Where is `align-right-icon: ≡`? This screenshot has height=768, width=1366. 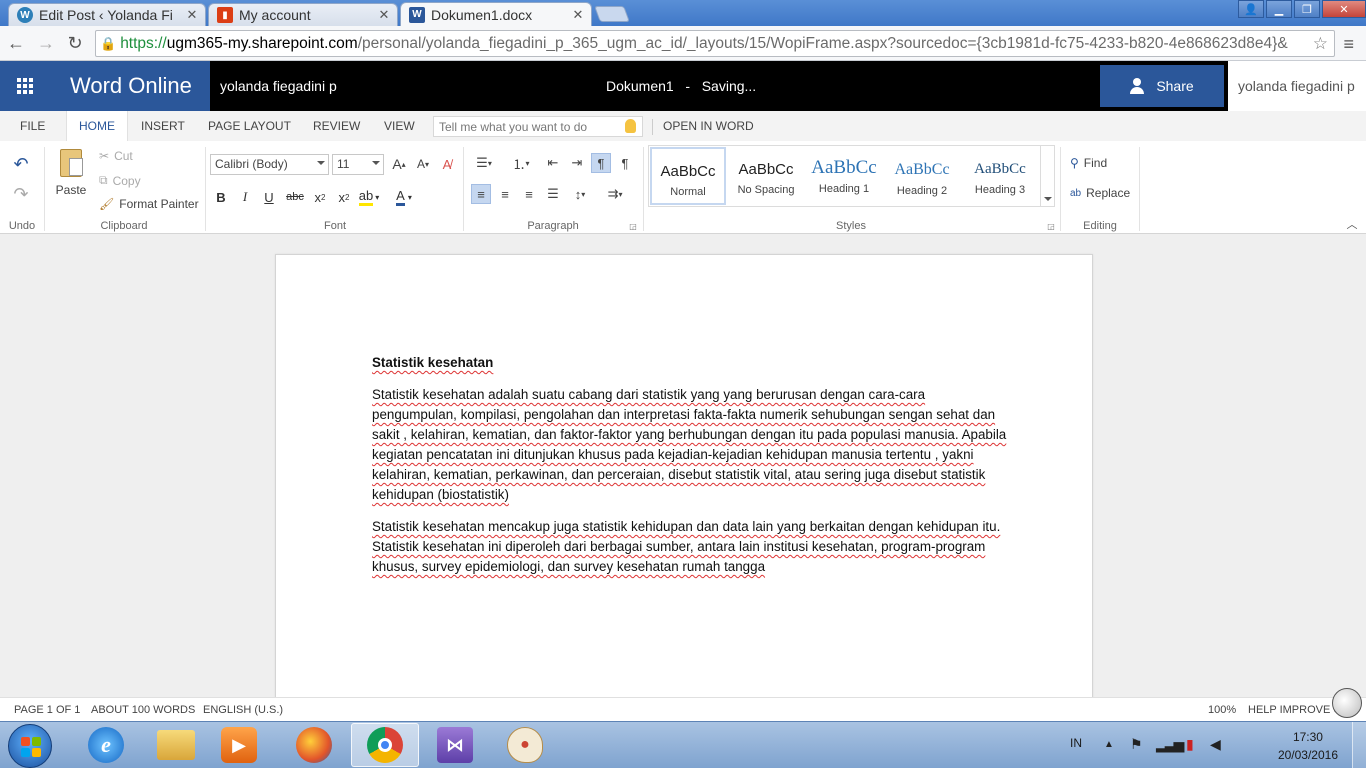 align-right-icon: ≡ is located at coordinates (529, 194).